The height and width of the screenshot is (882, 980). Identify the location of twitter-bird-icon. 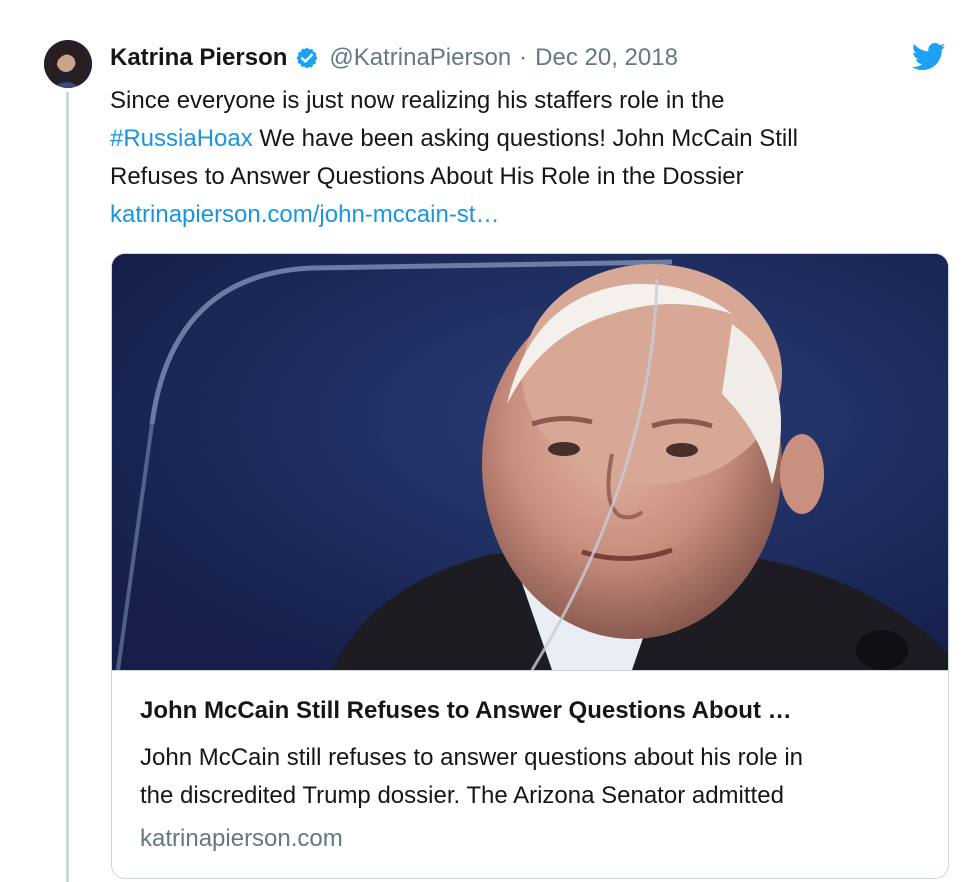
(928, 57).